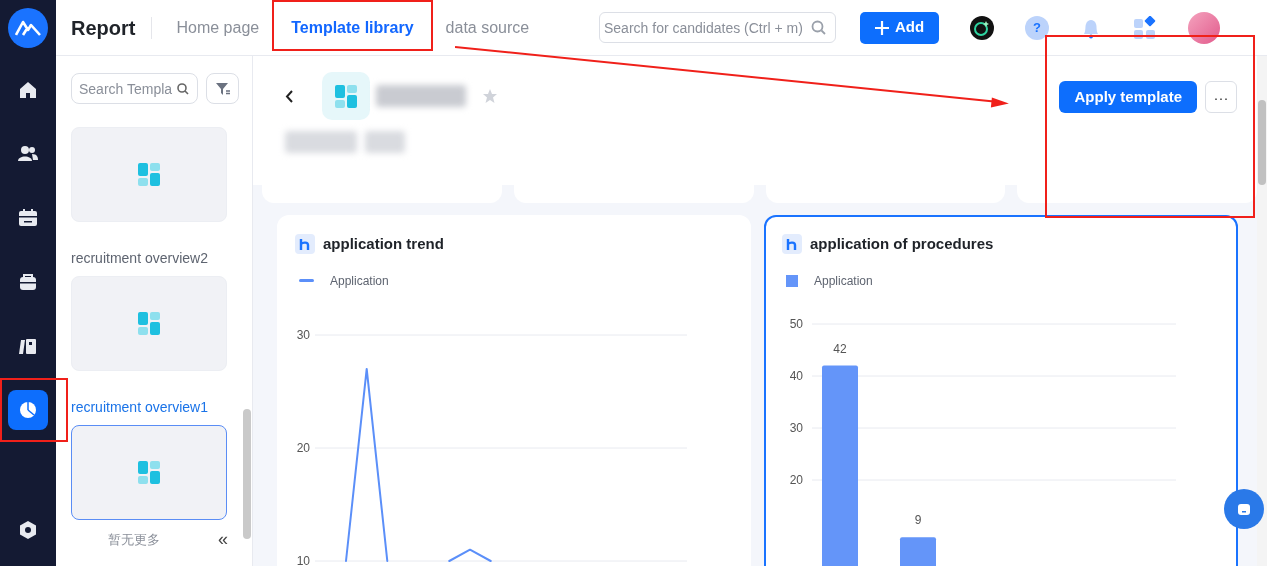 This screenshot has width=1267, height=566. Describe the element at coordinates (902, 244) in the screenshot. I see `chart-title: application of procedures` at that location.